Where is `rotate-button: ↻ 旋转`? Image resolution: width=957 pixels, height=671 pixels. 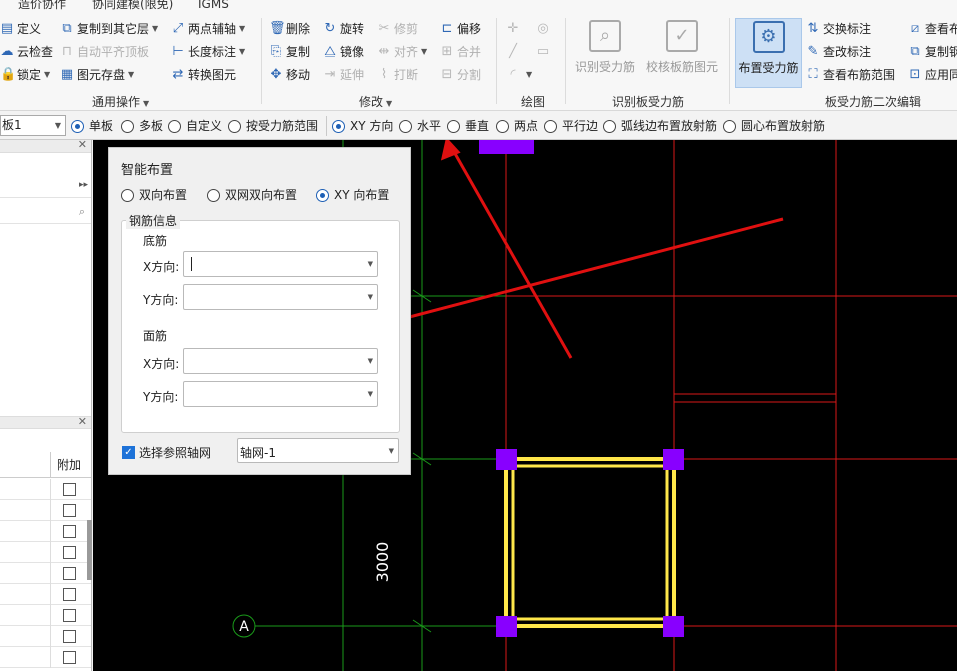
rotate-button: ↻ 旋转 is located at coordinates (343, 29).